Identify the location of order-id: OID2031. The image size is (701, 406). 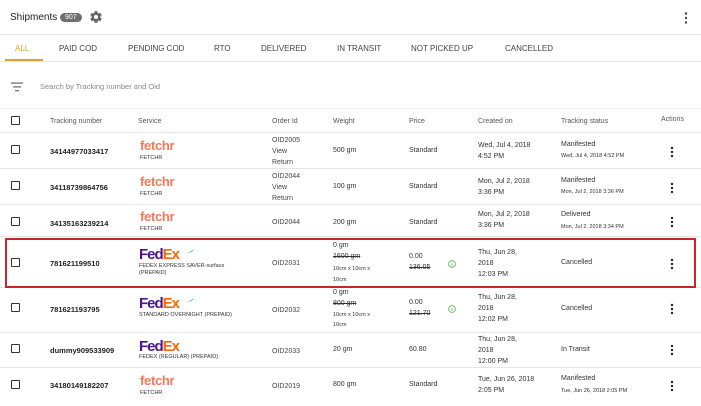
(286, 264).